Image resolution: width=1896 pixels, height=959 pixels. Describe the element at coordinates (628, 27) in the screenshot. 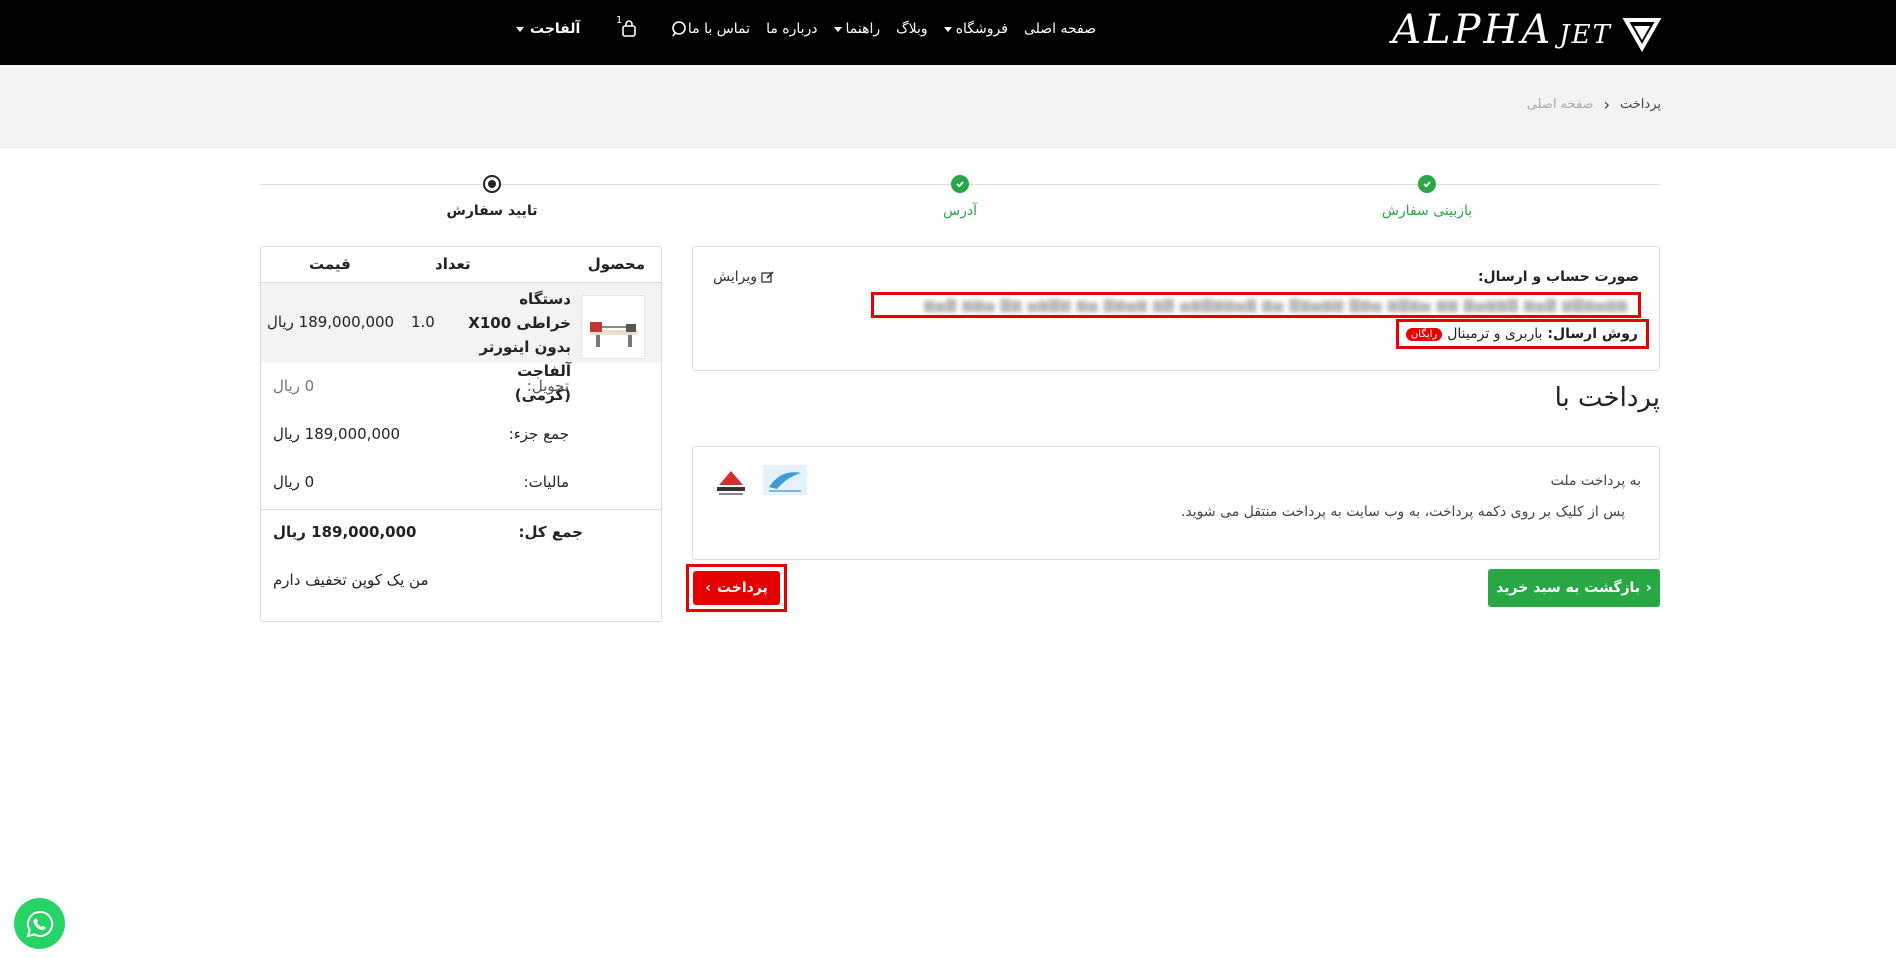

I see `cart-icon: 1` at that location.